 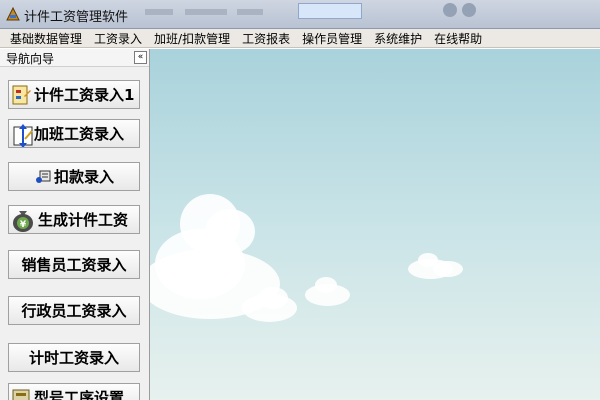 What do you see at coordinates (46, 38) in the screenshot?
I see `menu-basic-data: 基础数据管理` at bounding box center [46, 38].